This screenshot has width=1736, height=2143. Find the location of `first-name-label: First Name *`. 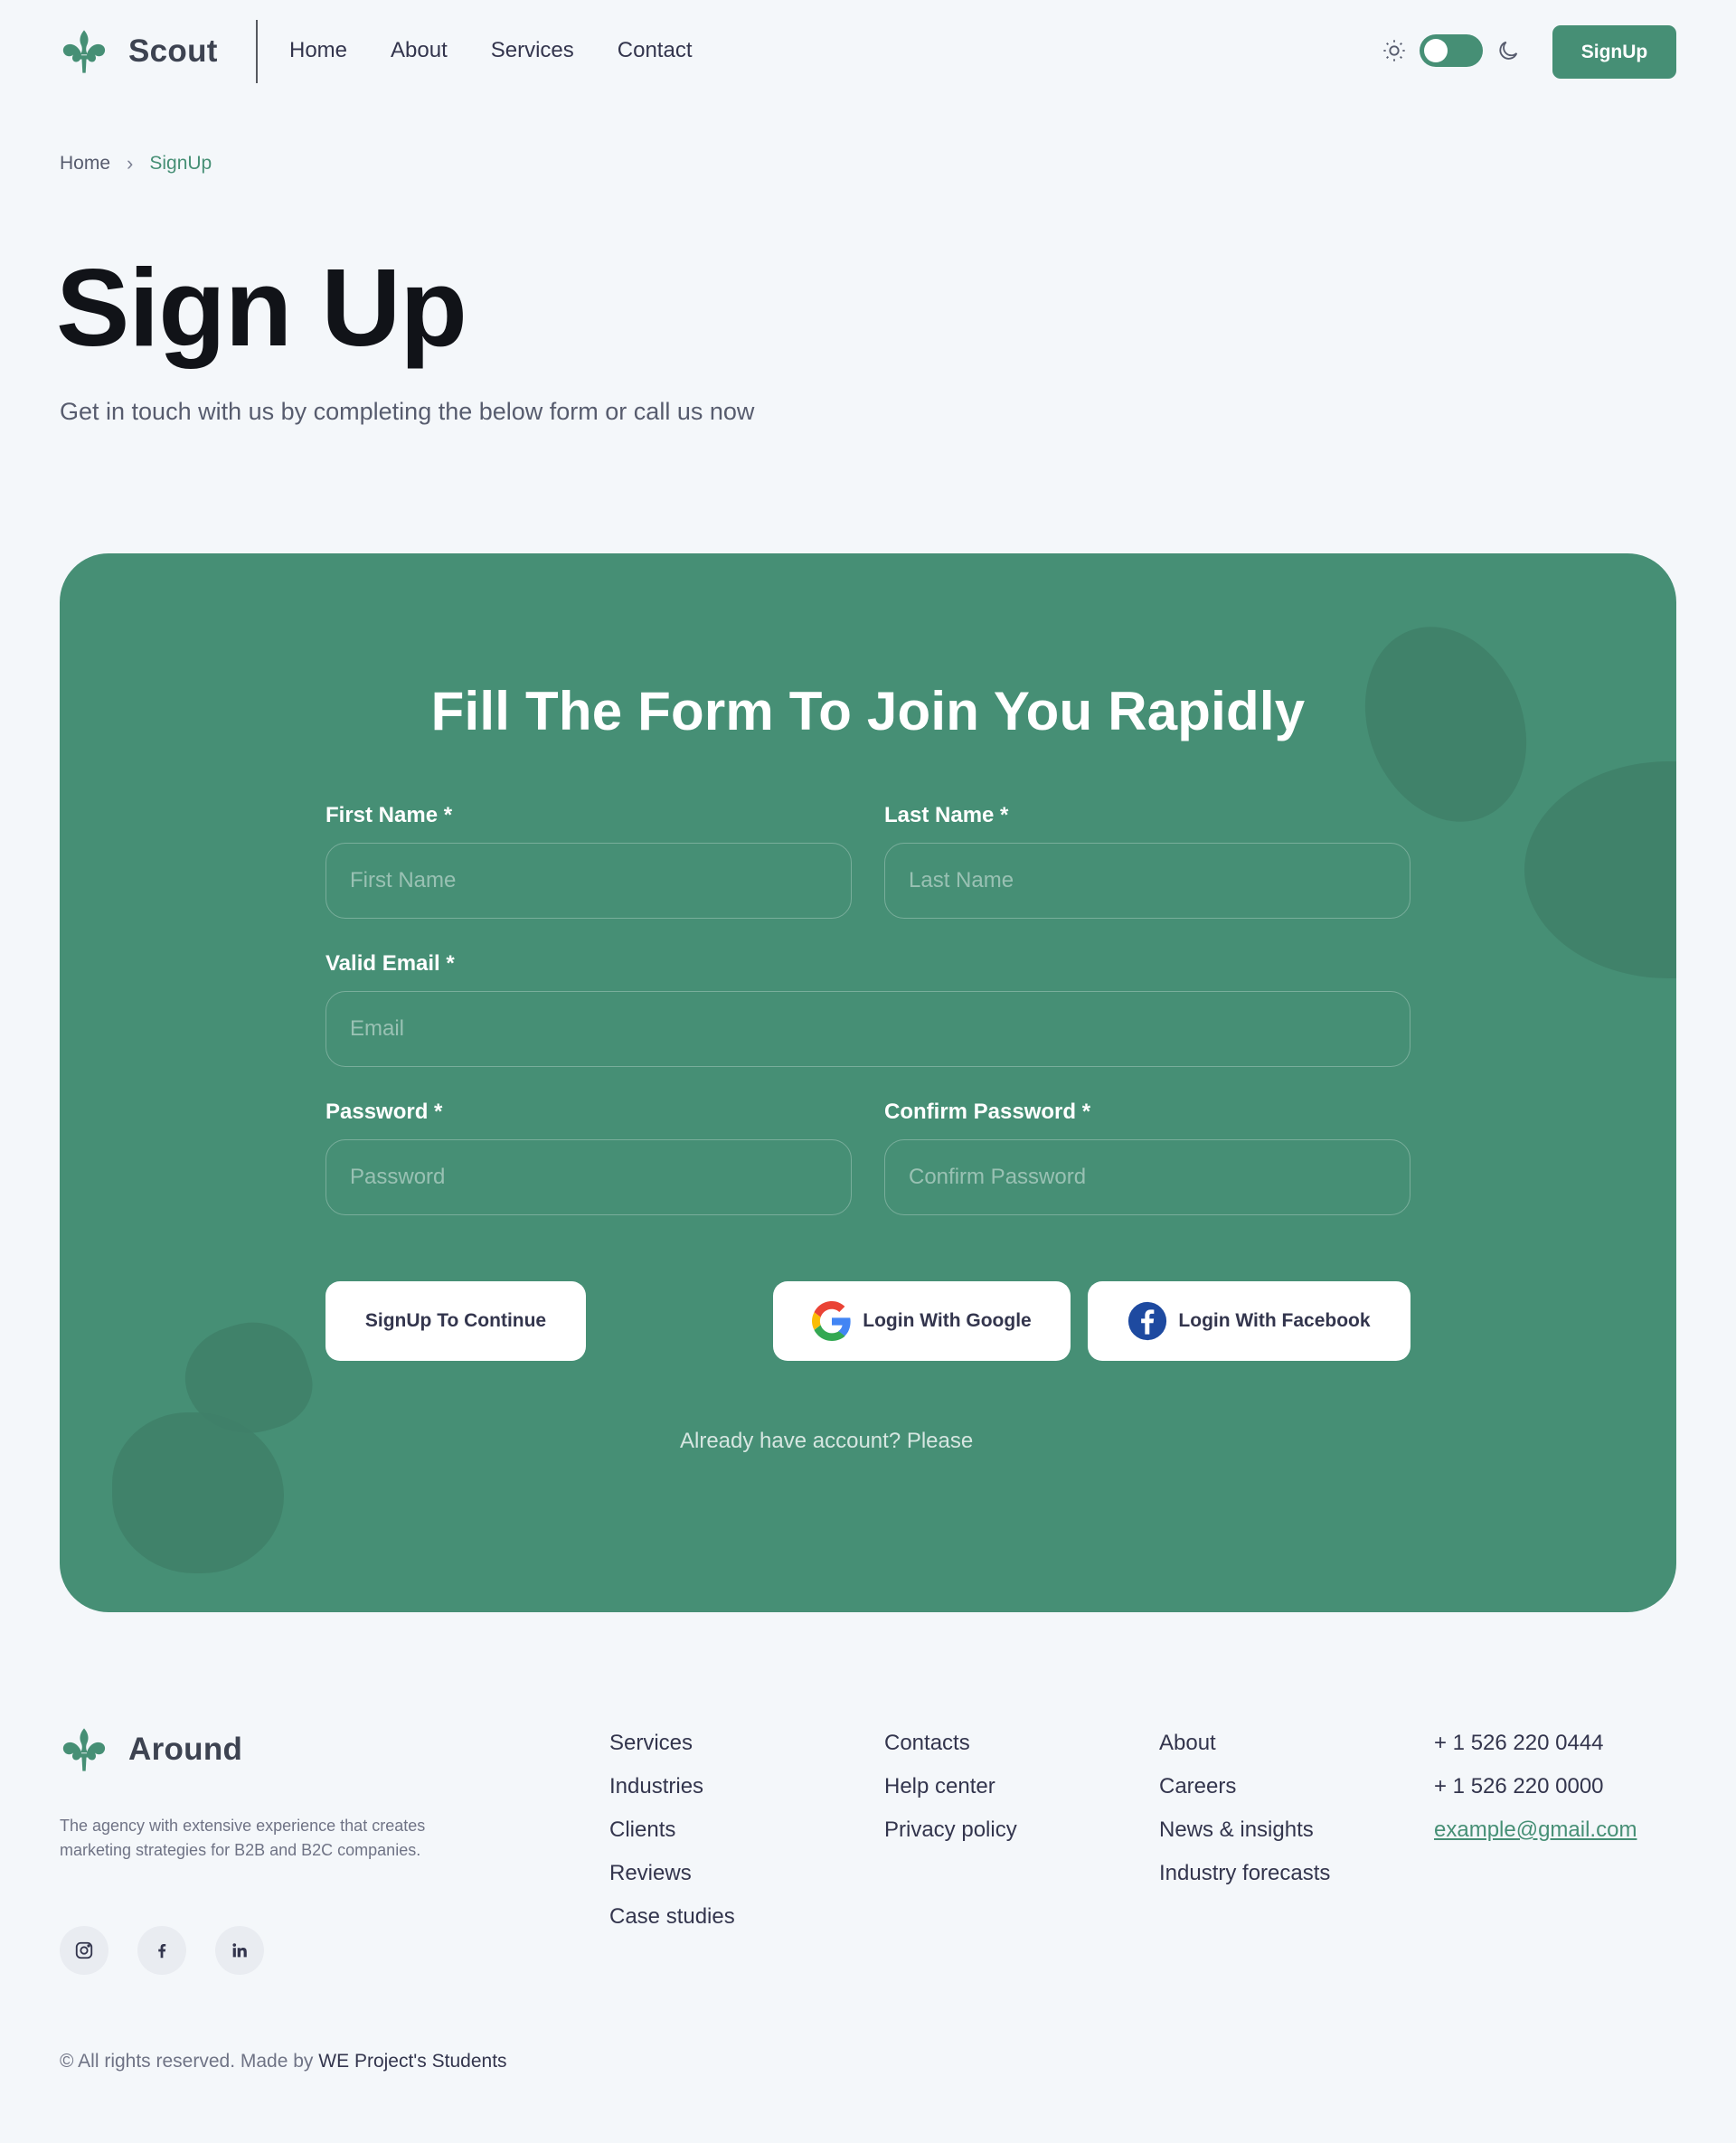

first-name-label: First Name * is located at coordinates (390, 815).